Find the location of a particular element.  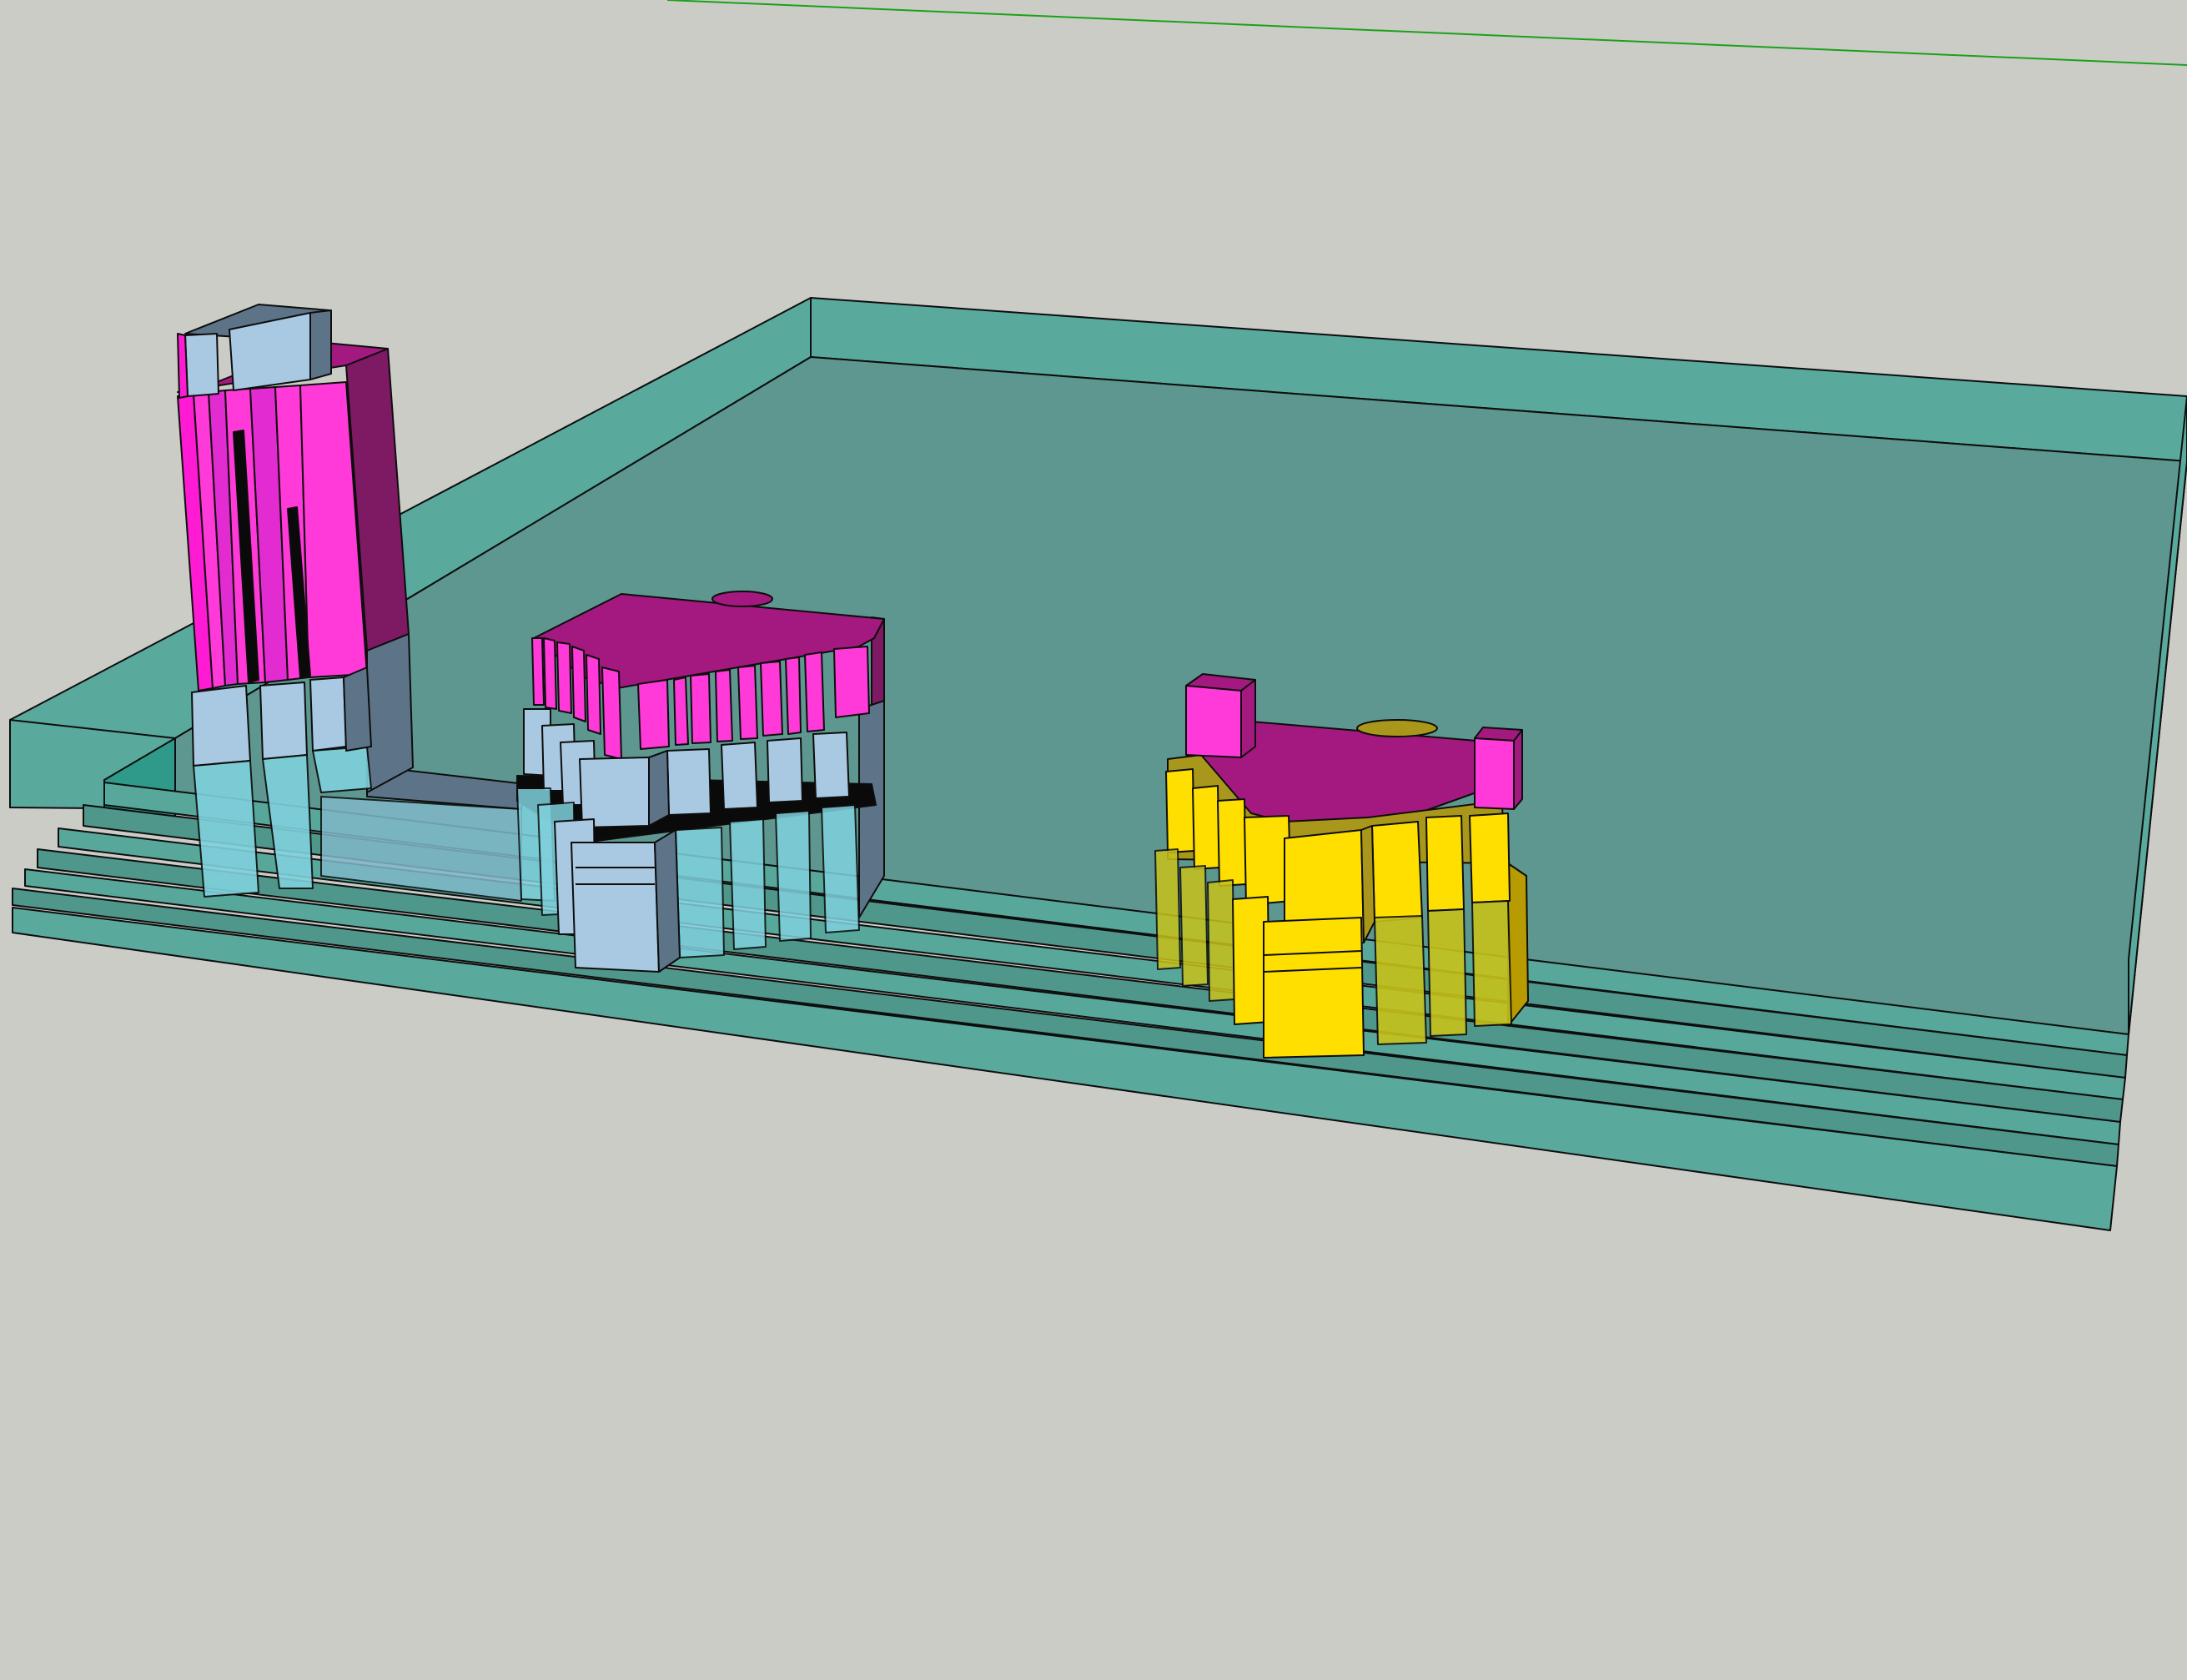

right-block-top-knob is located at coordinates (1397, 728).